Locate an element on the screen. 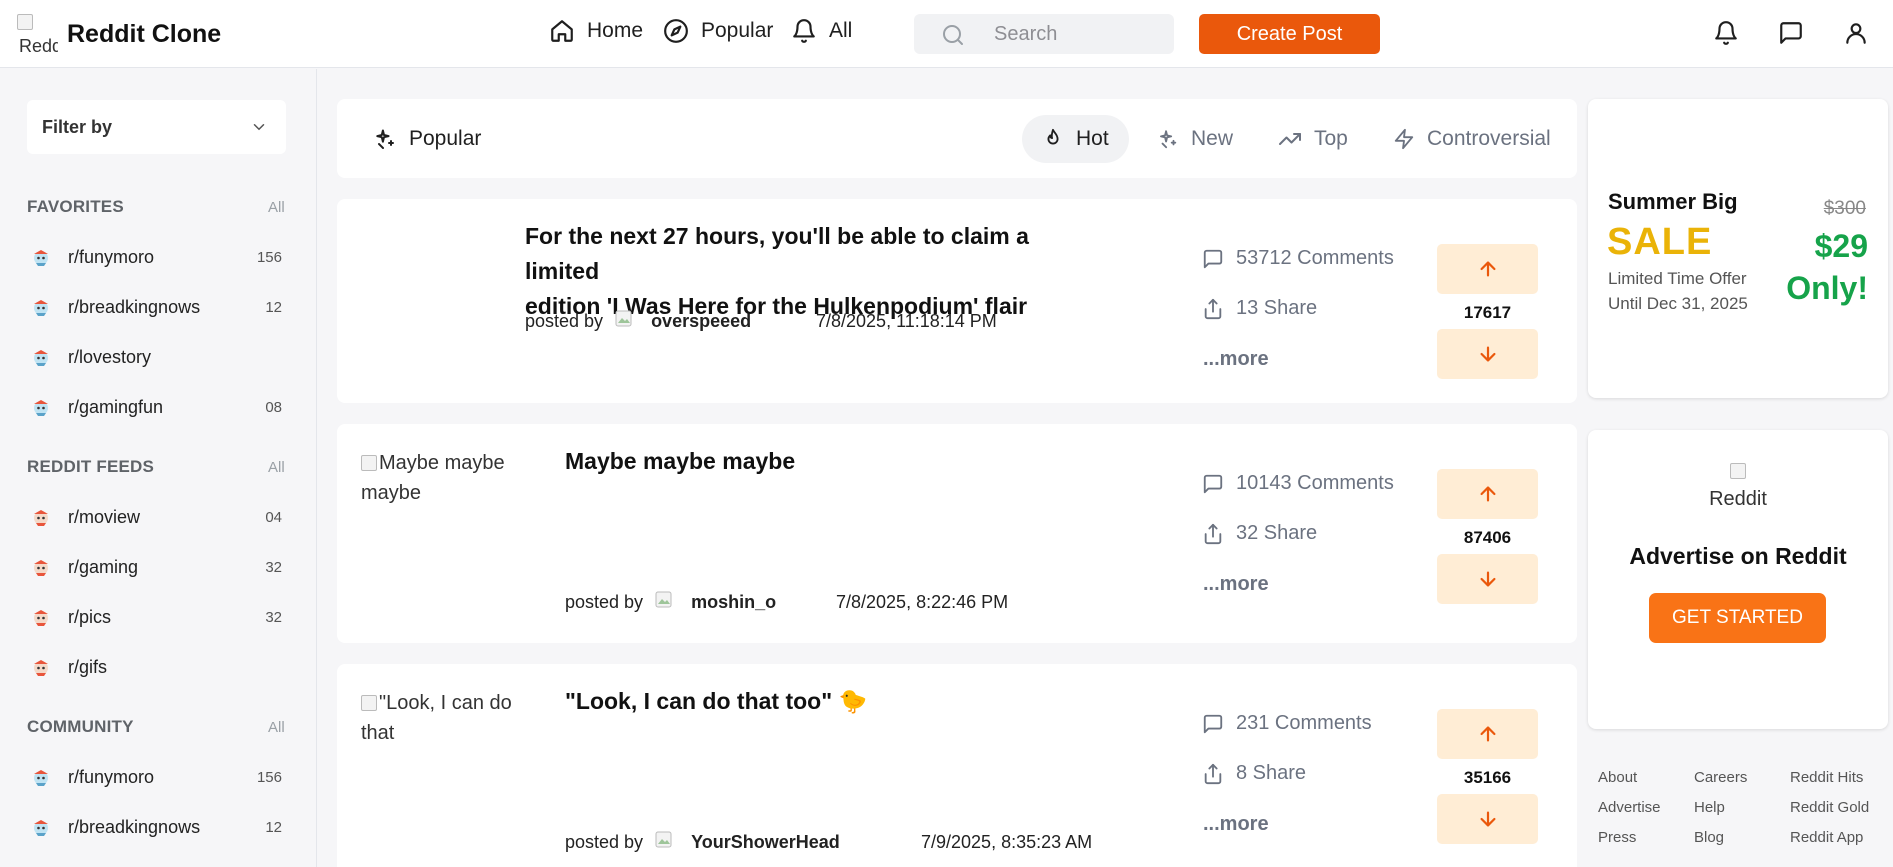  sort-new-label: New is located at coordinates (1212, 138).